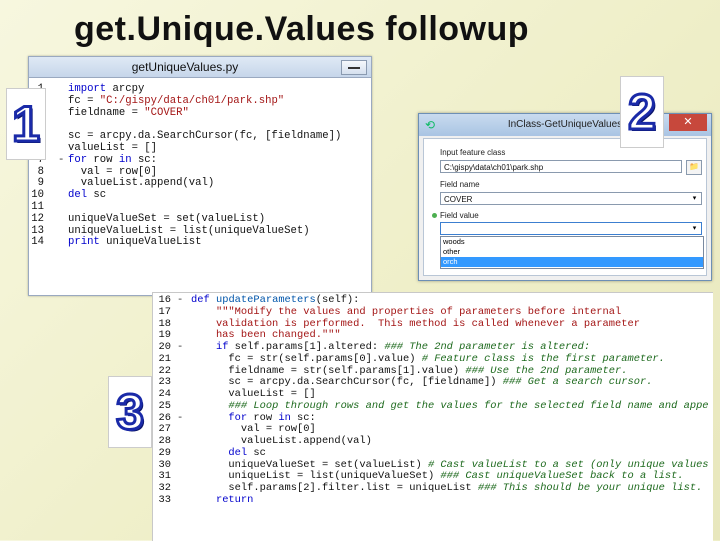 This screenshot has height=541, width=720. I want to click on editor-titlebar: getUniqueValues.py, so click(200, 67).